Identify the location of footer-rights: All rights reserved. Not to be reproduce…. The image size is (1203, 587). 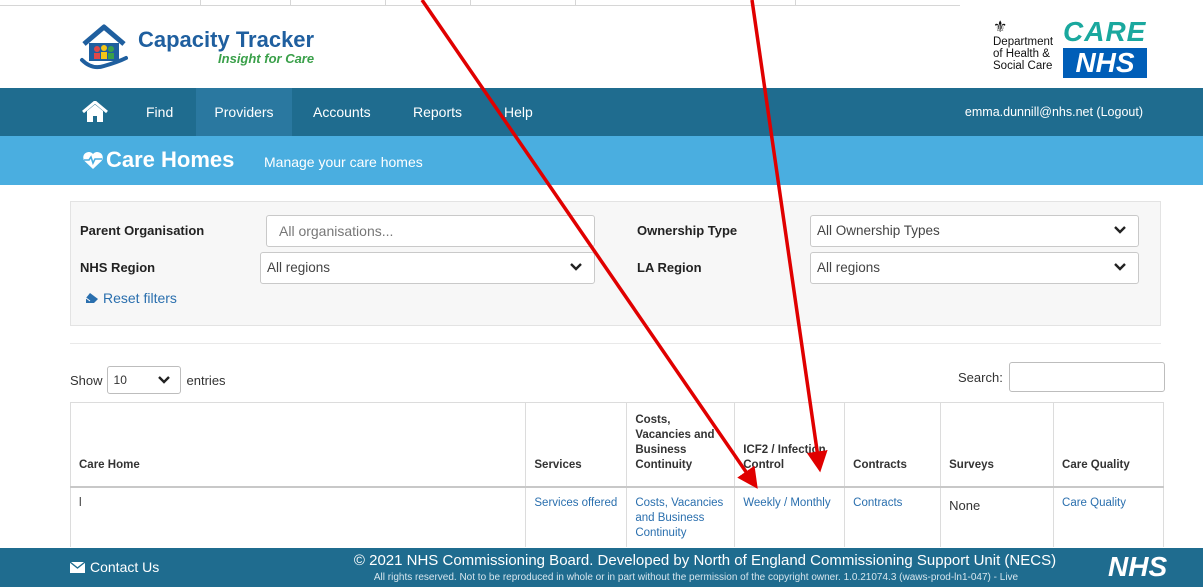
(696, 577).